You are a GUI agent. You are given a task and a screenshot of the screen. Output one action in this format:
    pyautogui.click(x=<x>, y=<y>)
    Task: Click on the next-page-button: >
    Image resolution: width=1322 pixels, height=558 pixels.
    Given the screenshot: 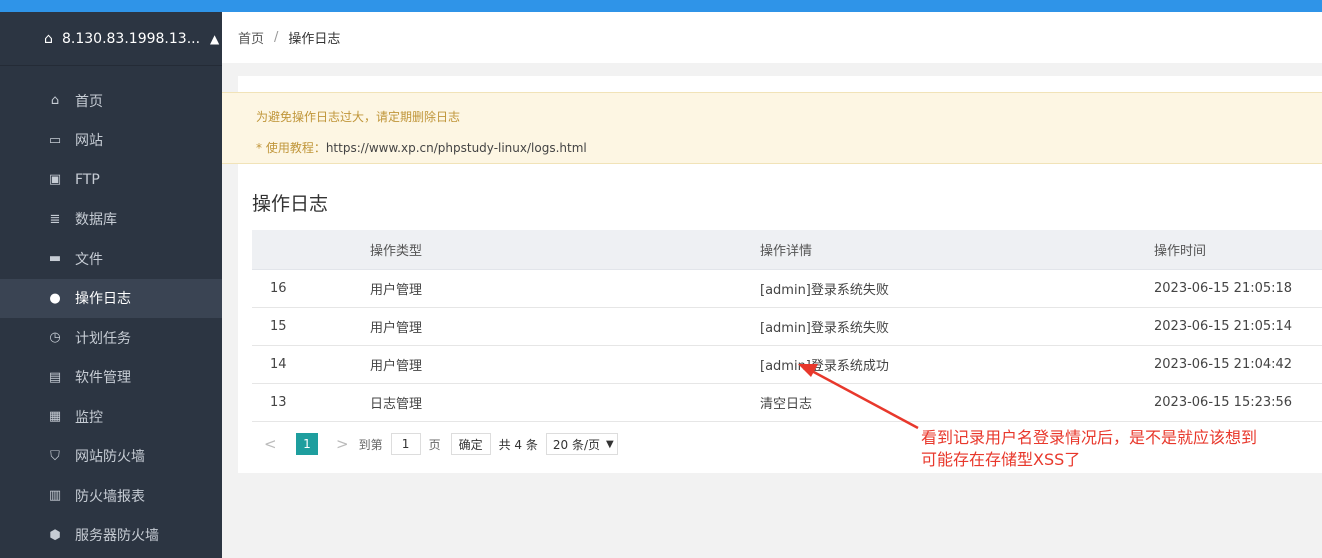 What is the action you would take?
    pyautogui.click(x=342, y=444)
    